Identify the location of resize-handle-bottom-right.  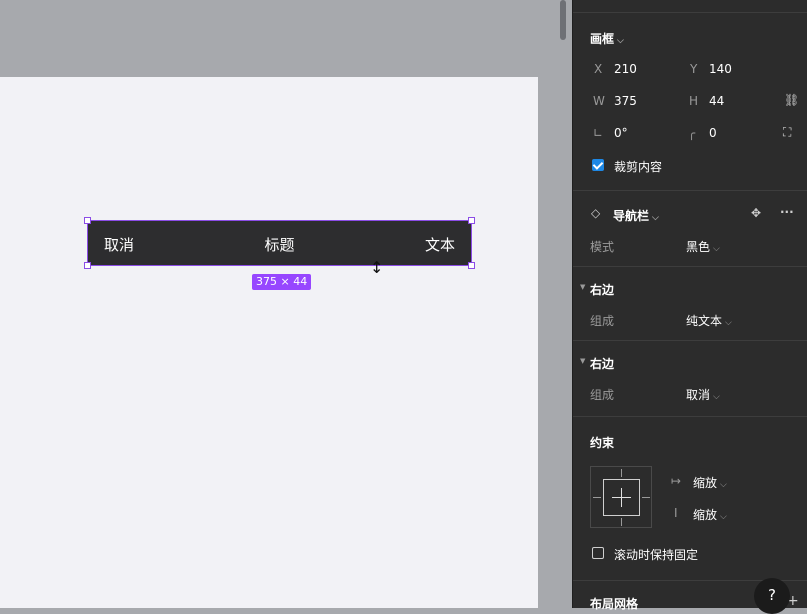
(471, 265).